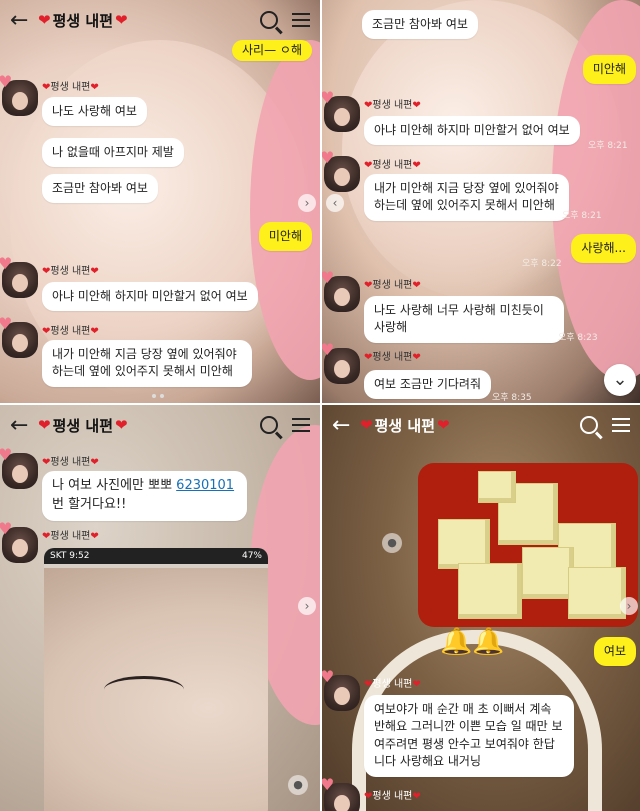 This screenshot has width=640, height=811. What do you see at coordinates (614, 652) in the screenshot?
I see `message-bubble-me: 여보` at bounding box center [614, 652].